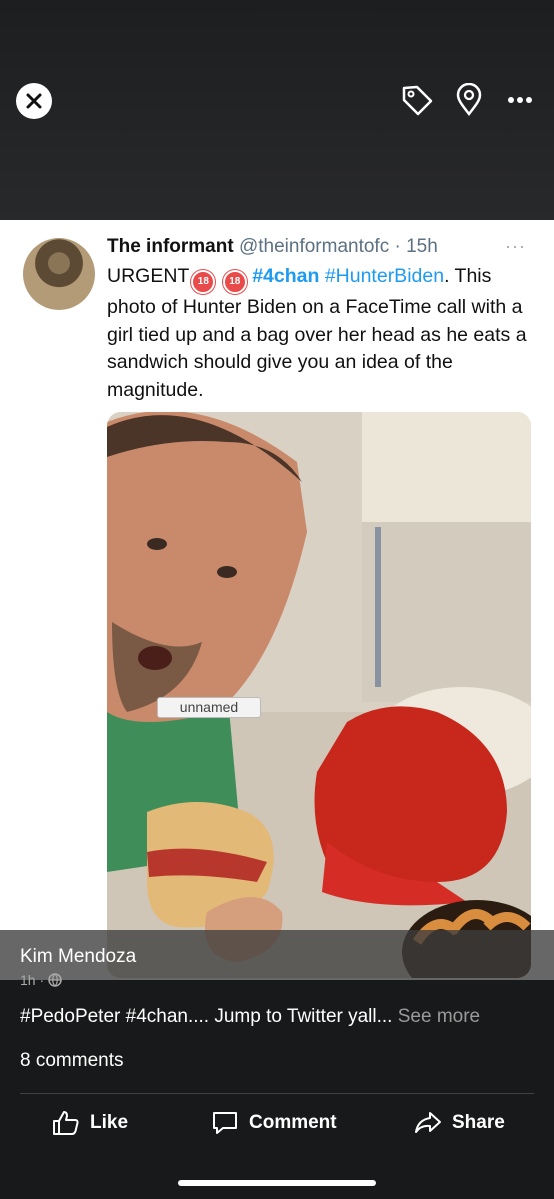  I want to click on tweet-author-name: The informant, so click(170, 246).